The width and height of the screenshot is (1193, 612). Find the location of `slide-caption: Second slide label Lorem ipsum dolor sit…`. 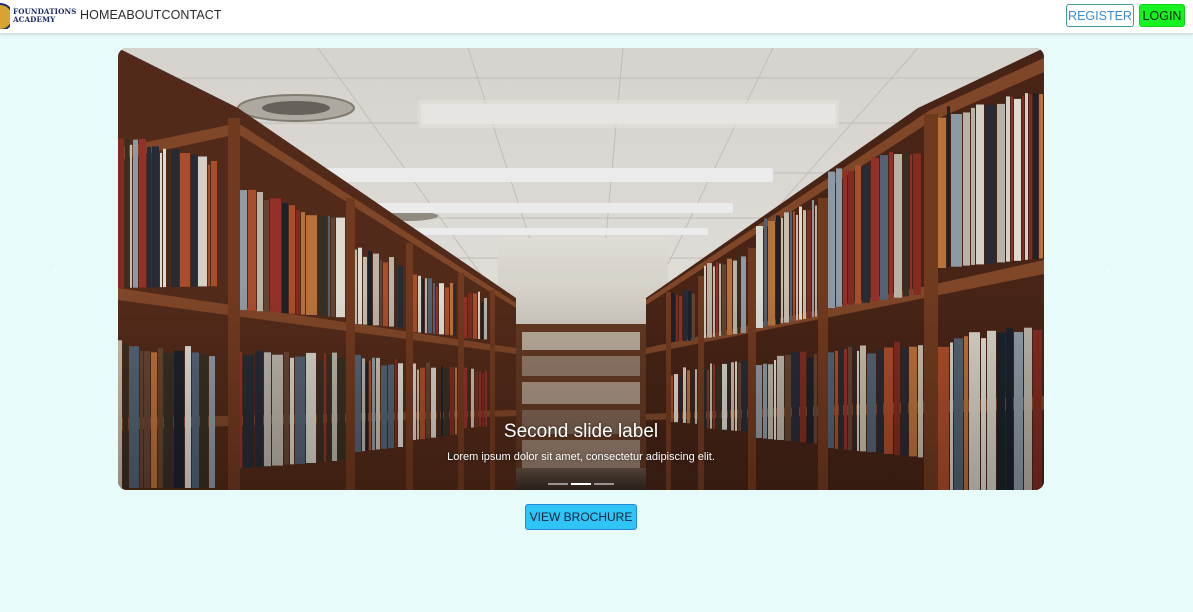

slide-caption: Second slide label Lorem ipsum dolor sit… is located at coordinates (581, 442).